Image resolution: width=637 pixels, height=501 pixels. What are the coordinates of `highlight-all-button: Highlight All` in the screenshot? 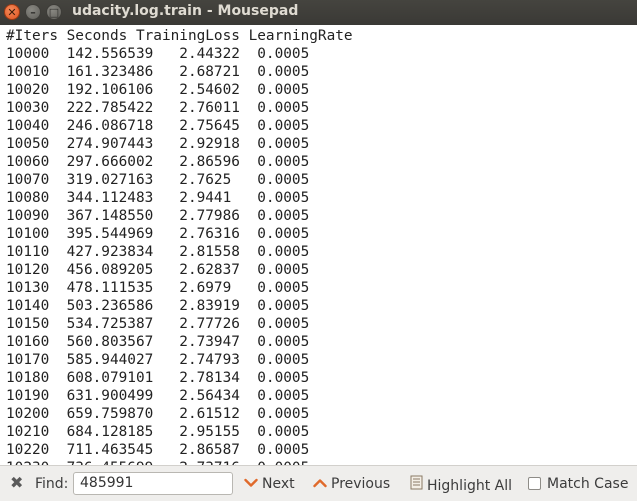 It's located at (461, 485).